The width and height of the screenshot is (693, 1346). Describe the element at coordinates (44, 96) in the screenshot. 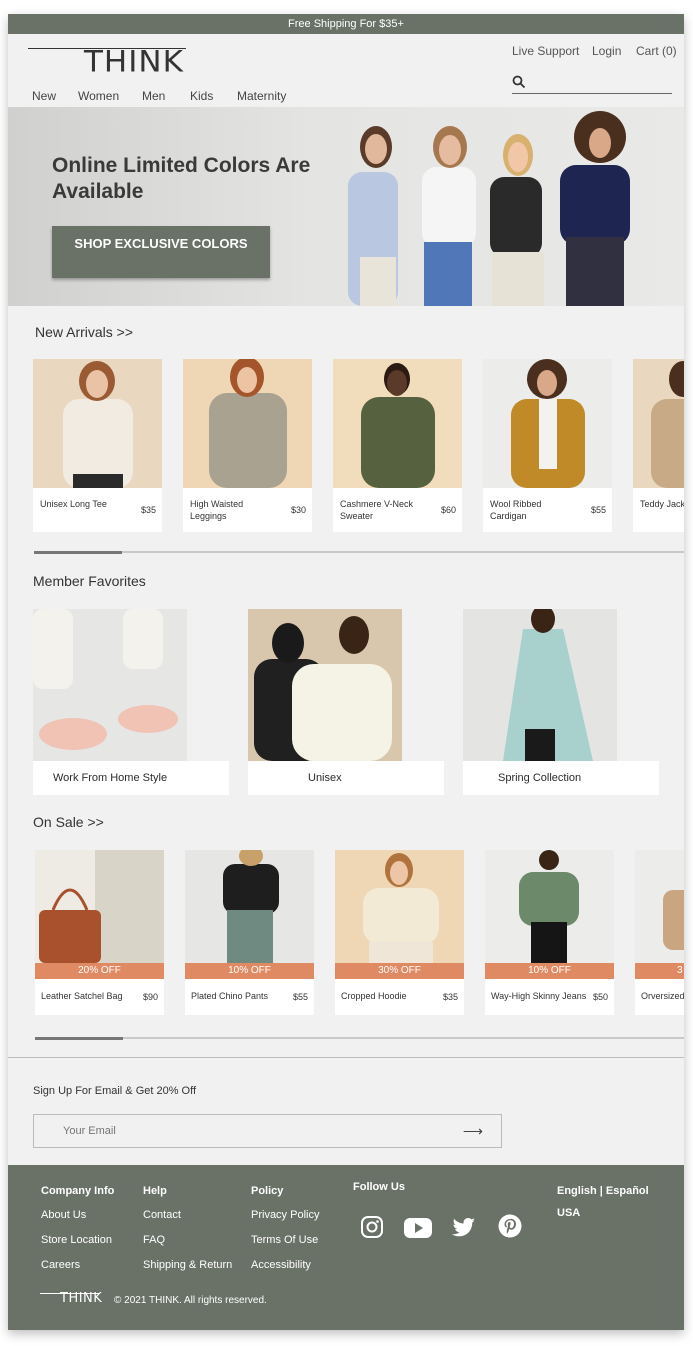

I see `nav-new: New` at that location.